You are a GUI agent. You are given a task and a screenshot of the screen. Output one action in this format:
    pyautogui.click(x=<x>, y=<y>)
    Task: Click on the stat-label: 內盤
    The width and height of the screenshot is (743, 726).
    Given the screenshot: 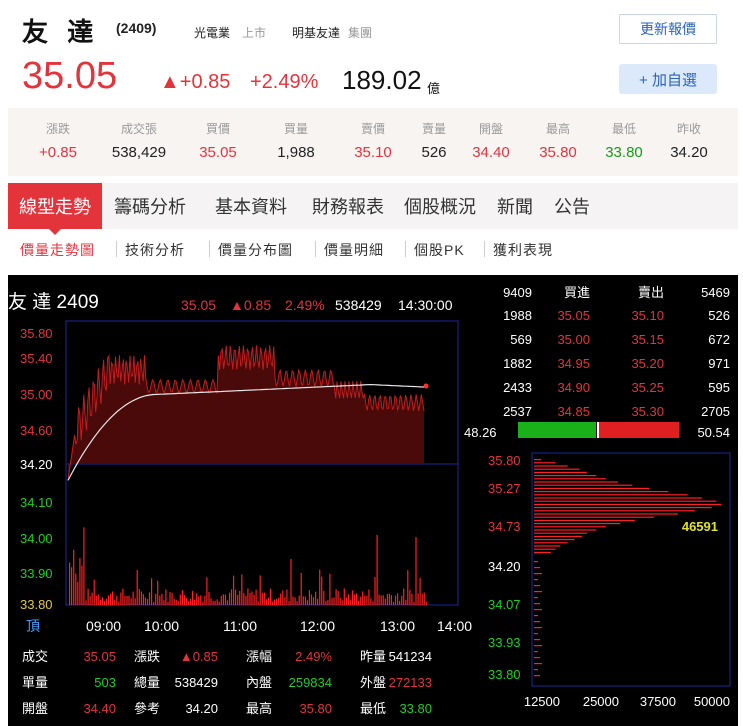 What is the action you would take?
    pyautogui.click(x=259, y=682)
    